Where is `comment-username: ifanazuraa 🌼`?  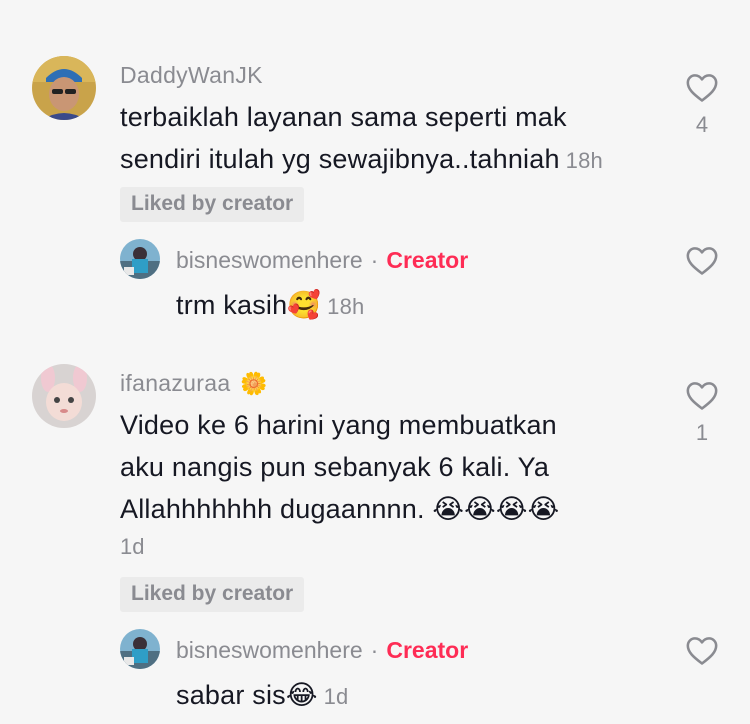
comment-username: ifanazuraa 🌼 is located at coordinates (194, 383).